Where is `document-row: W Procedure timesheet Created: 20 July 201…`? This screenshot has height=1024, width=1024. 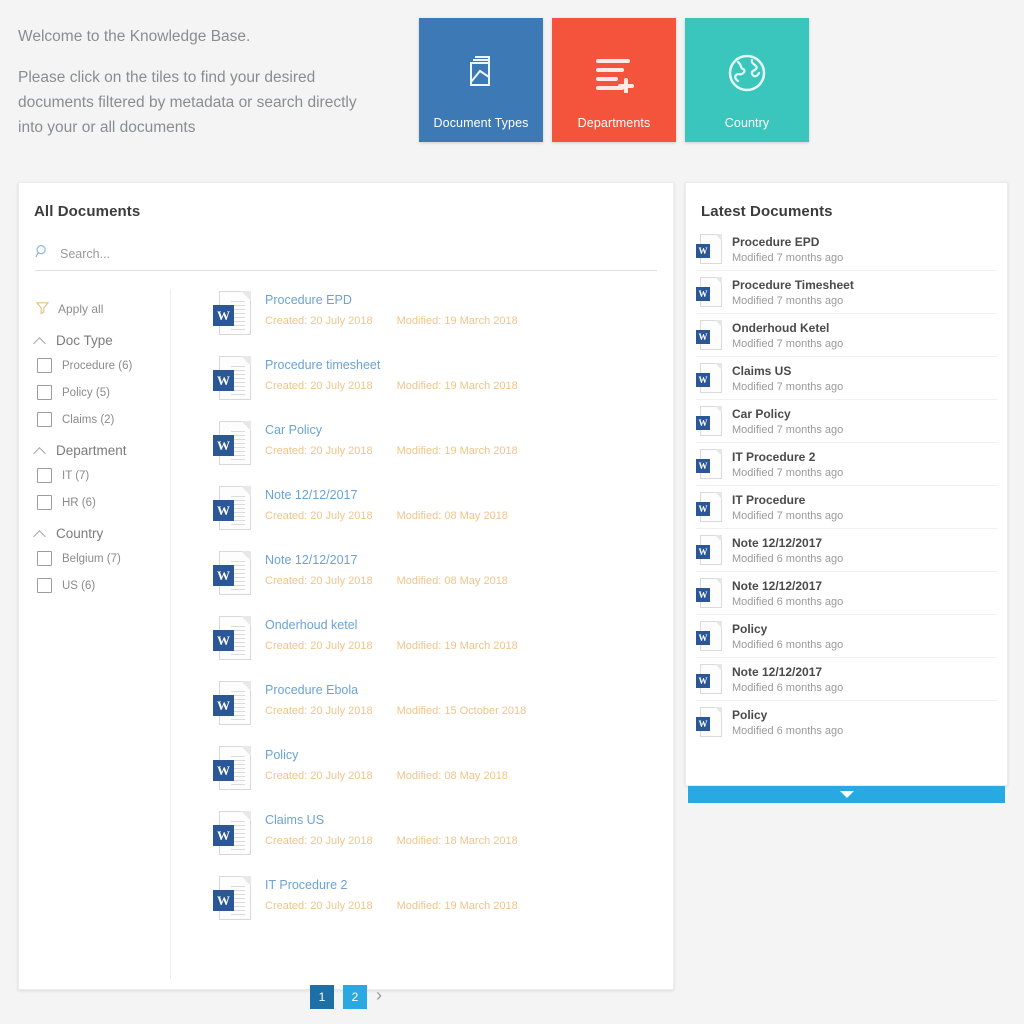 document-row: W Procedure timesheet Created: 20 July 201… is located at coordinates (443, 386).